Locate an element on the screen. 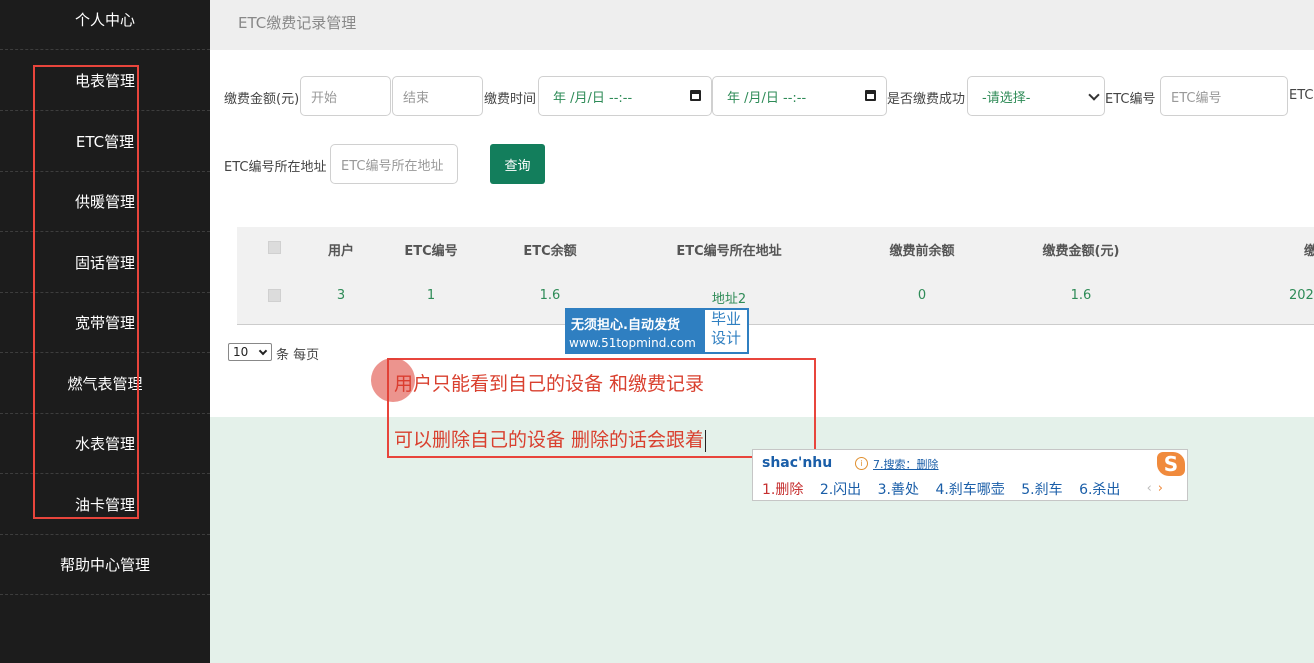 Image resolution: width=1314 pixels, height=663 pixels. etc-no-label: ETC编号 is located at coordinates (1130, 99).